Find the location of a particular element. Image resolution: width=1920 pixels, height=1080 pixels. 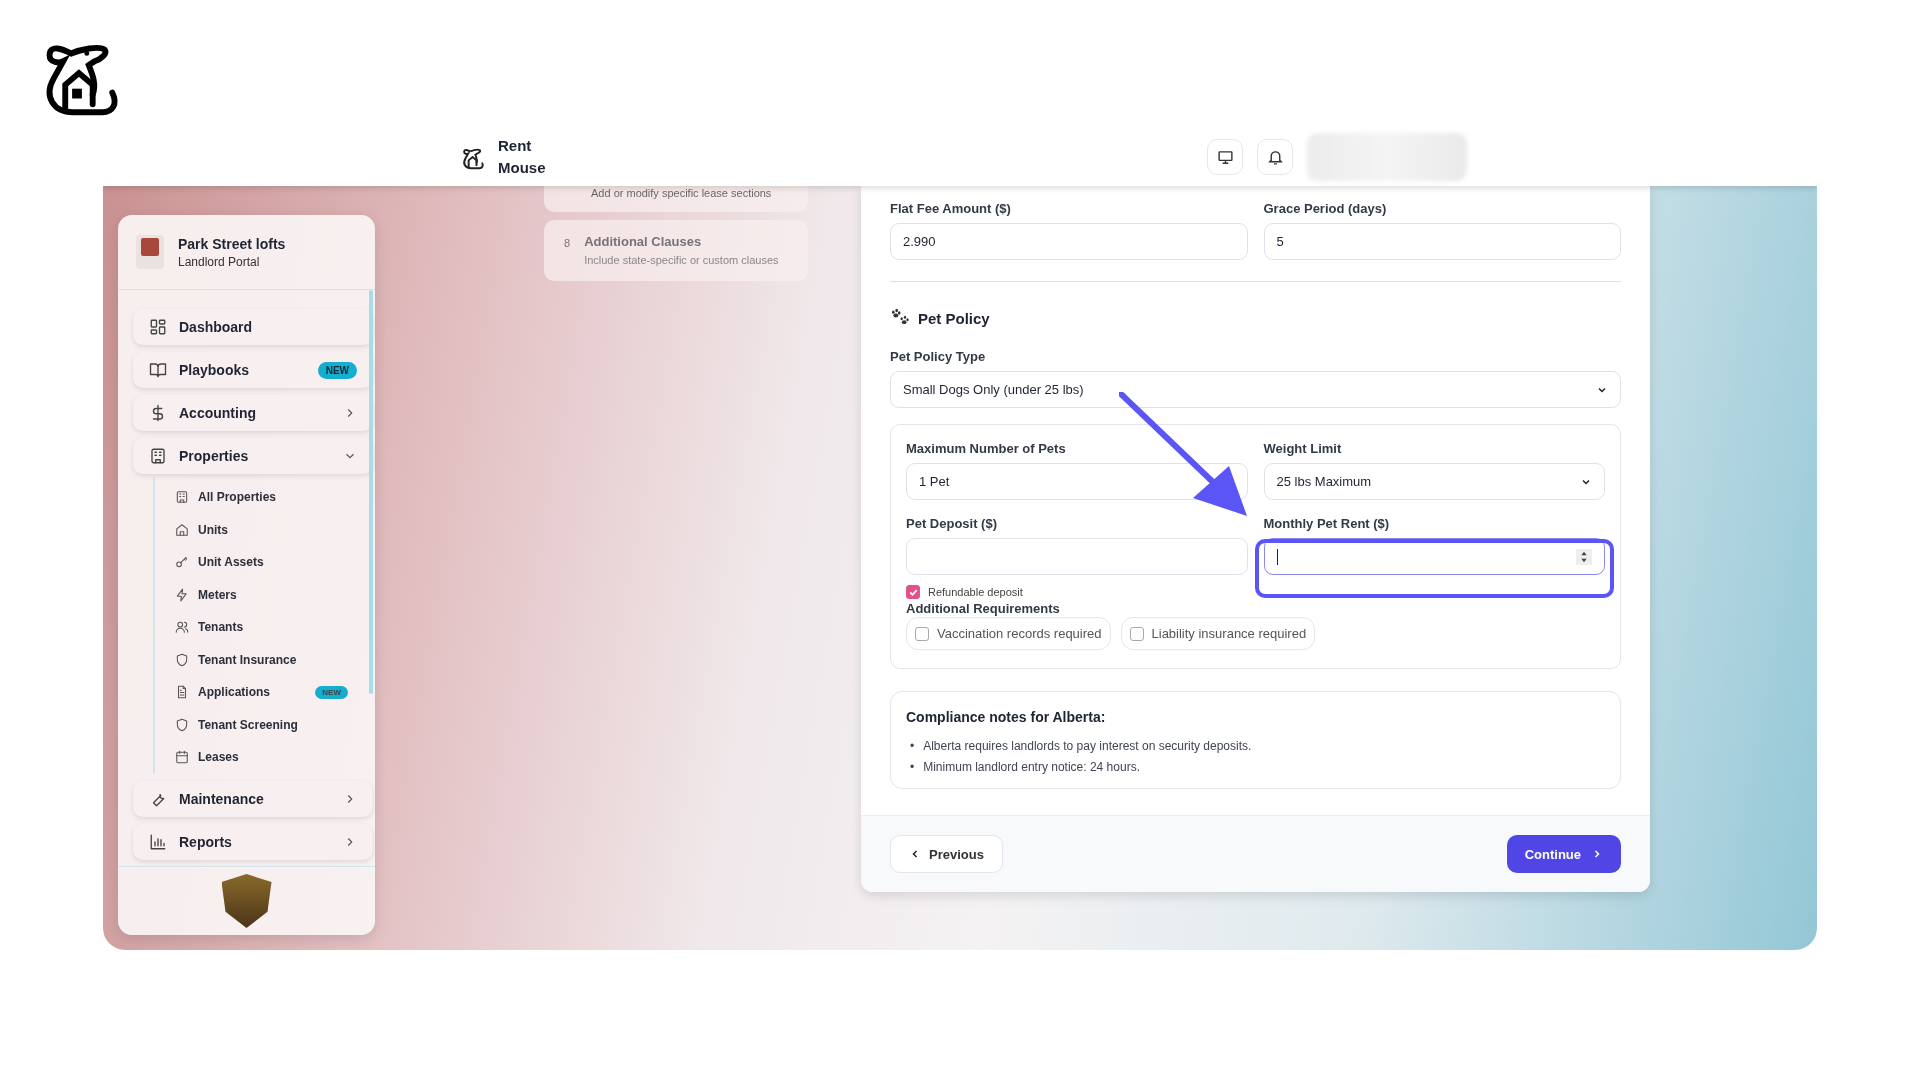

field-label: Flat Fee Amount ($) is located at coordinates (951, 208).